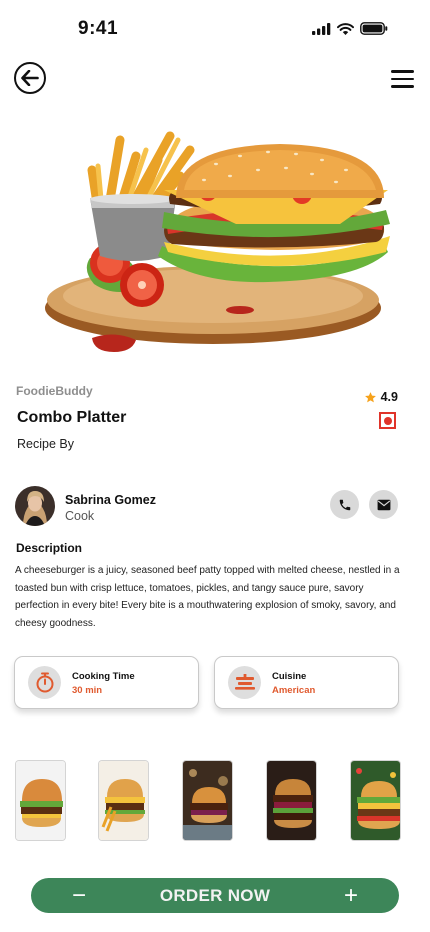  What do you see at coordinates (387, 420) in the screenshot?
I see `non-veg-mark-icon` at bounding box center [387, 420].